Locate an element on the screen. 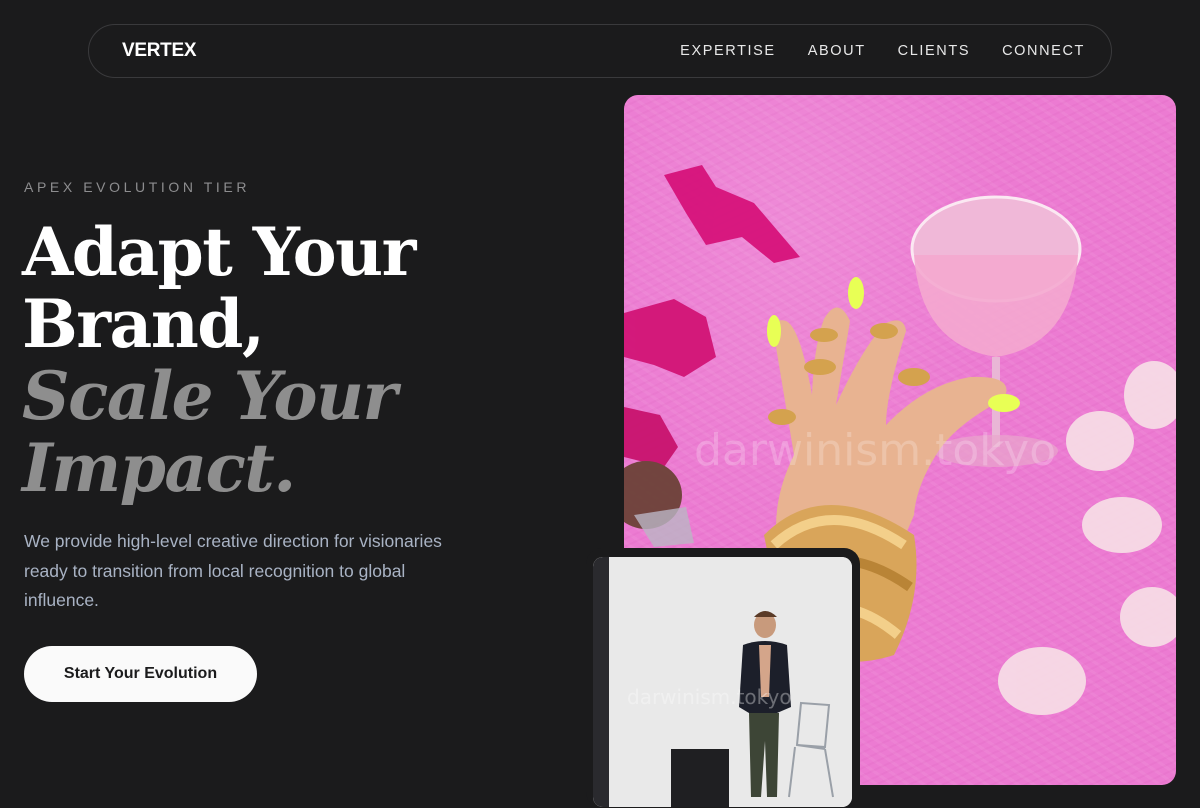  candy-wrappers is located at coordinates (712, 356).